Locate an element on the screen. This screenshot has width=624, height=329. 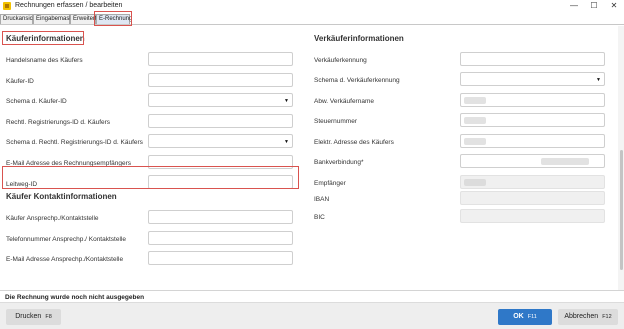
seller-recipient-field is located at coordinates (532, 182).